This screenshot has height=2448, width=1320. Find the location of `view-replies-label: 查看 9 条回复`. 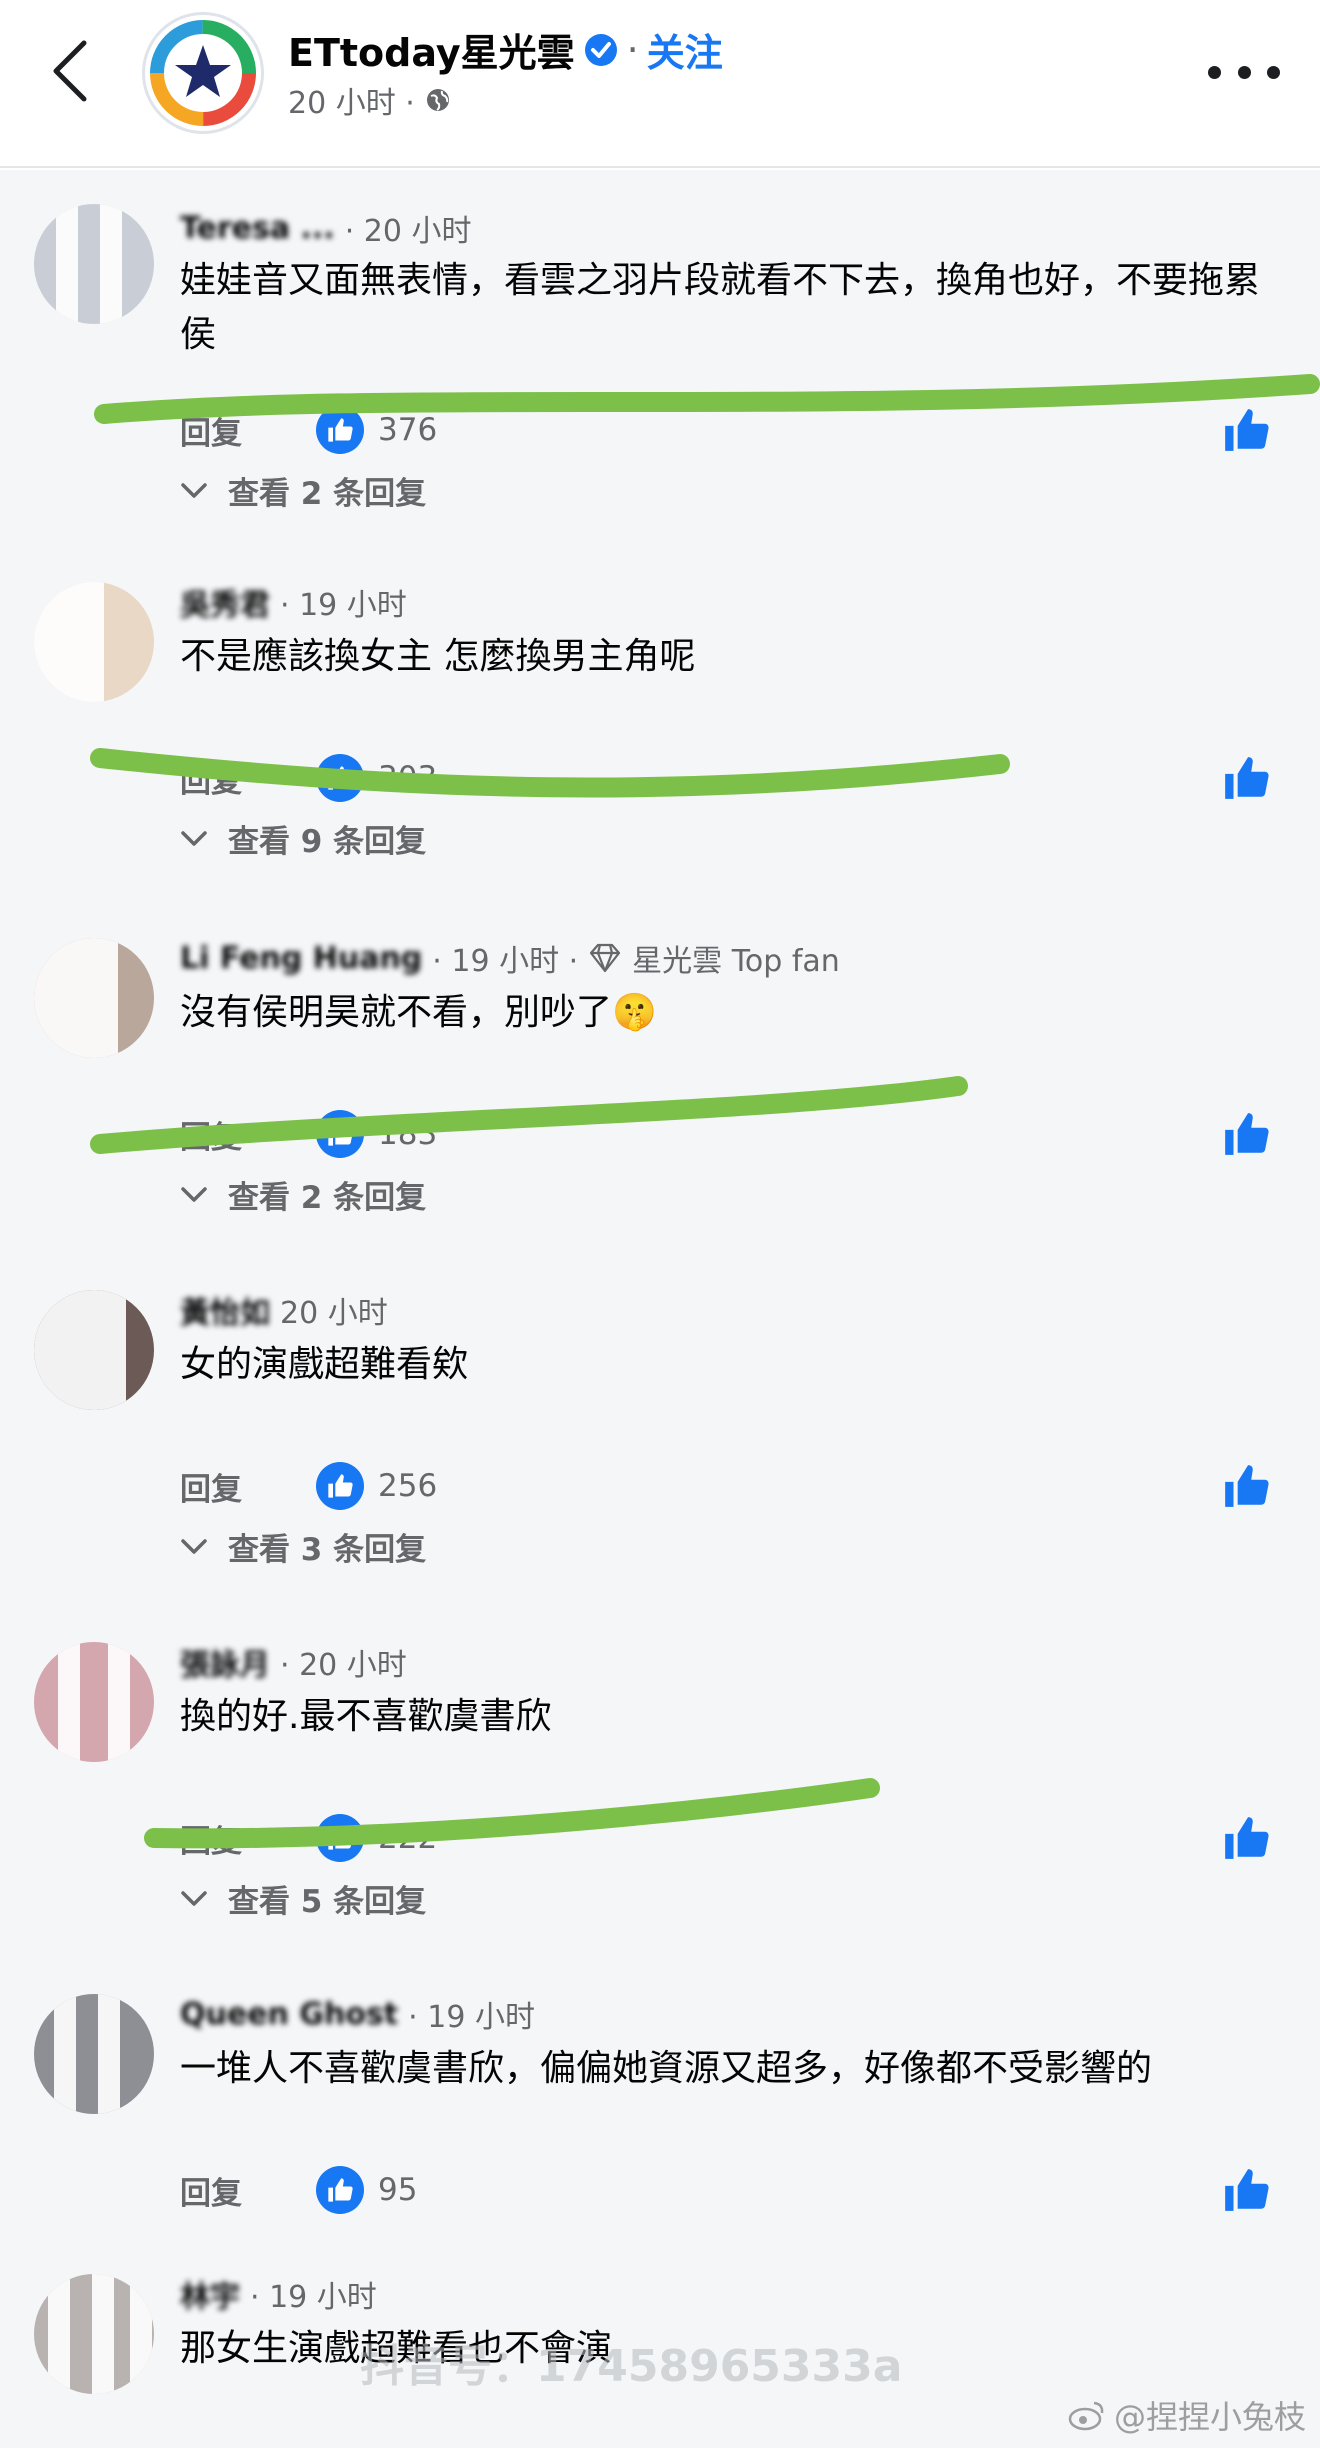

view-replies-label: 查看 9 条回复 is located at coordinates (327, 842).